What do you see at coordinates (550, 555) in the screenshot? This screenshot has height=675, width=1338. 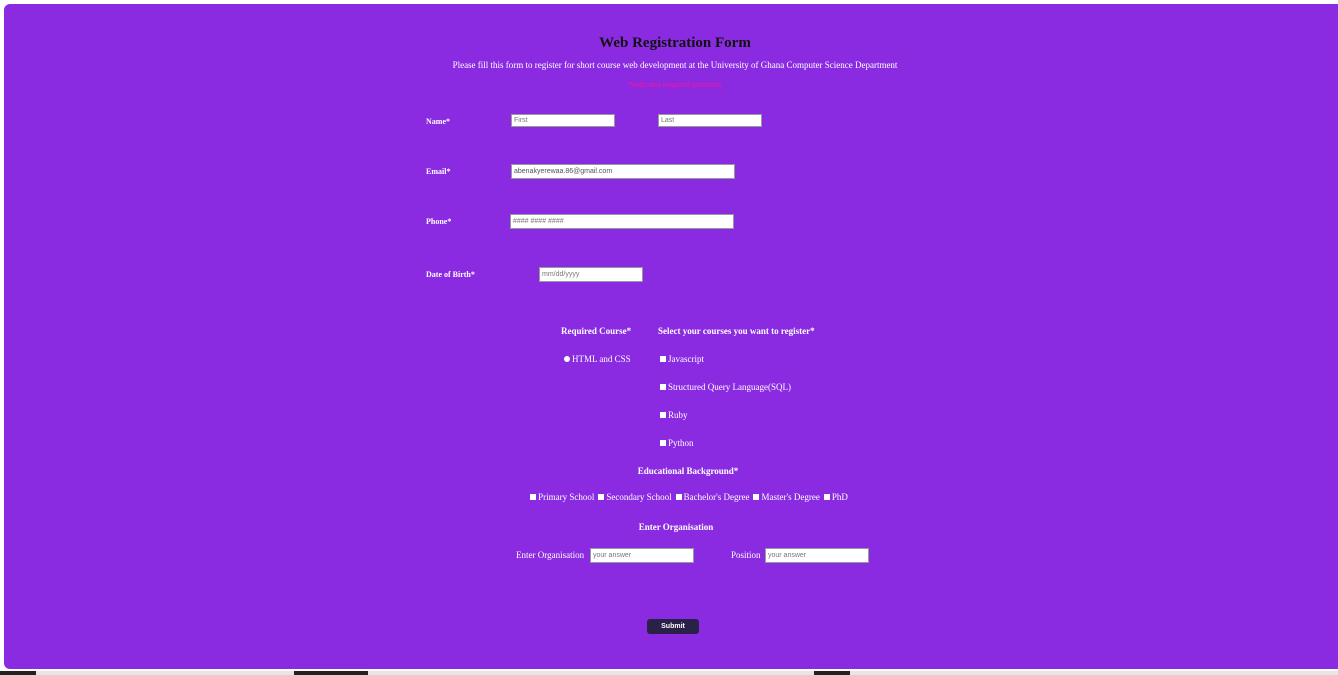 I see `organisation-label: Enter Organisation` at bounding box center [550, 555].